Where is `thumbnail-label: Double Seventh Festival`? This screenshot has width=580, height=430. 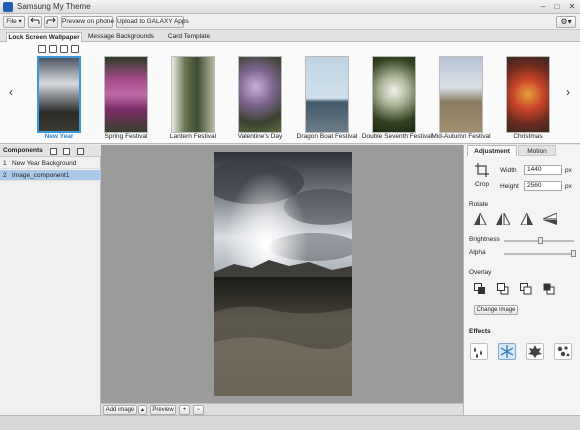 thumbnail-label: Double Seventh Festival is located at coordinates (397, 136).